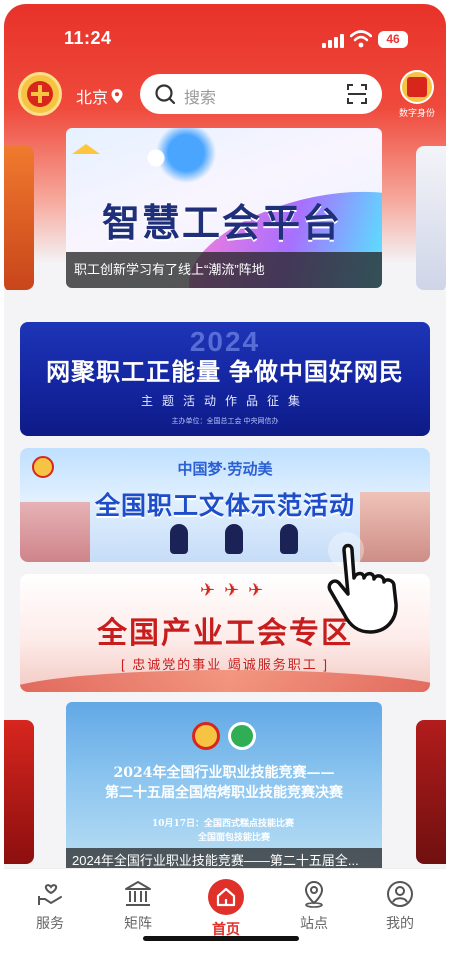  What do you see at coordinates (92, 98) in the screenshot?
I see `city-label: 北京` at bounding box center [92, 98].